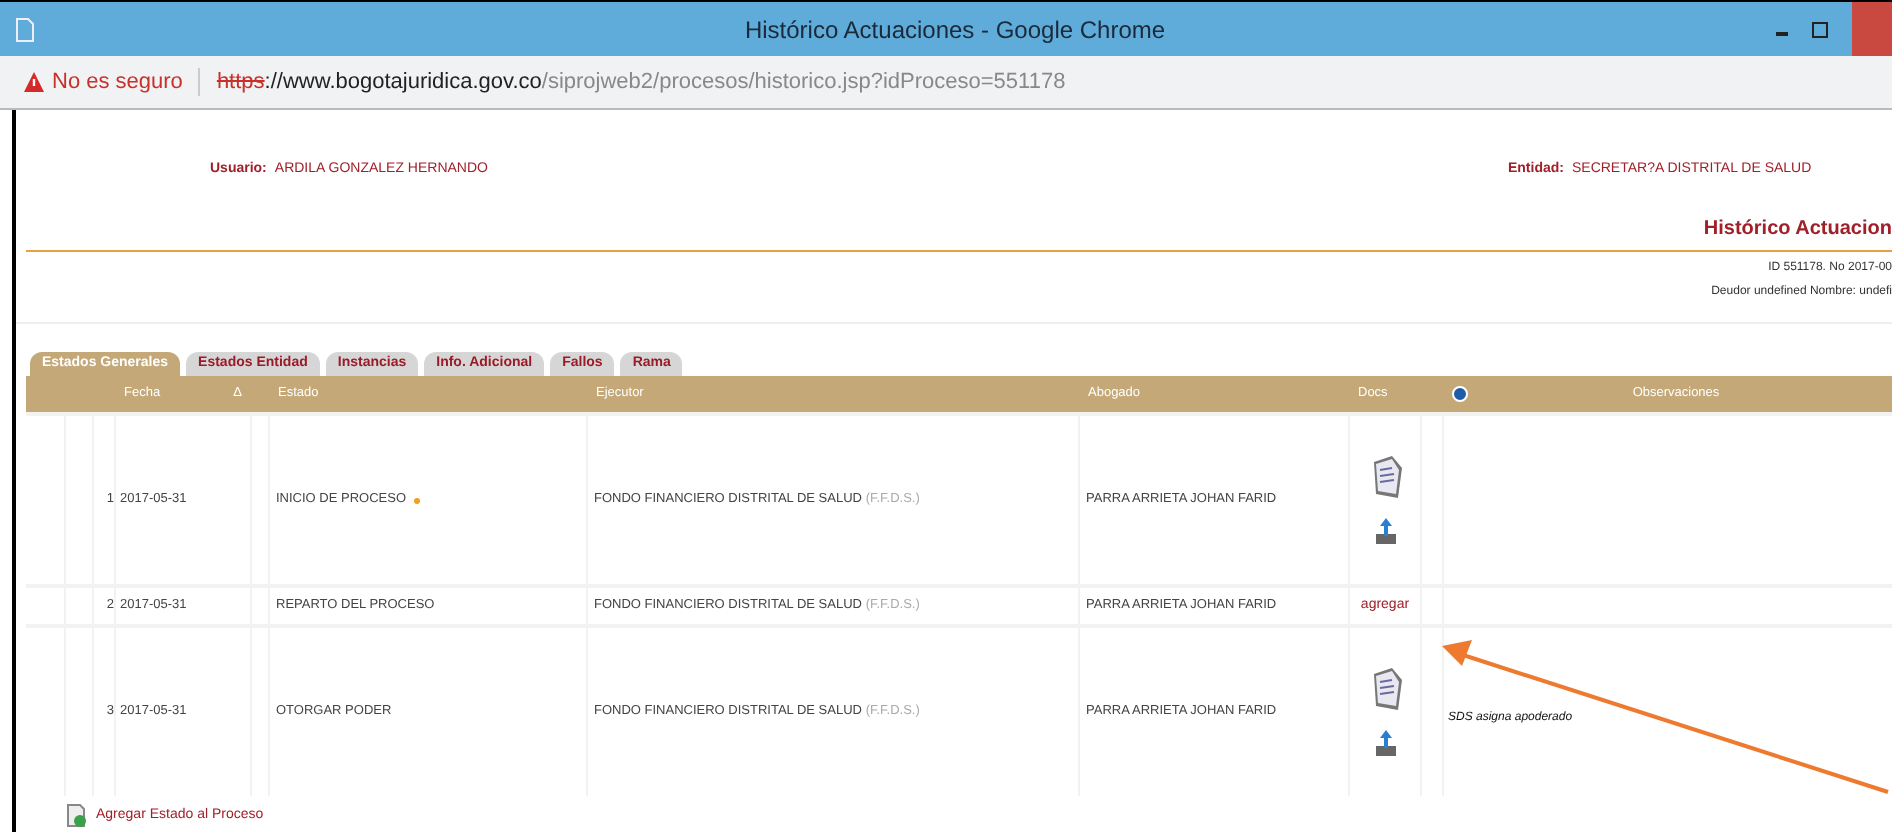 This screenshot has width=1892, height=832. Describe the element at coordinates (1820, 29) in the screenshot. I see `restore-icon` at that location.